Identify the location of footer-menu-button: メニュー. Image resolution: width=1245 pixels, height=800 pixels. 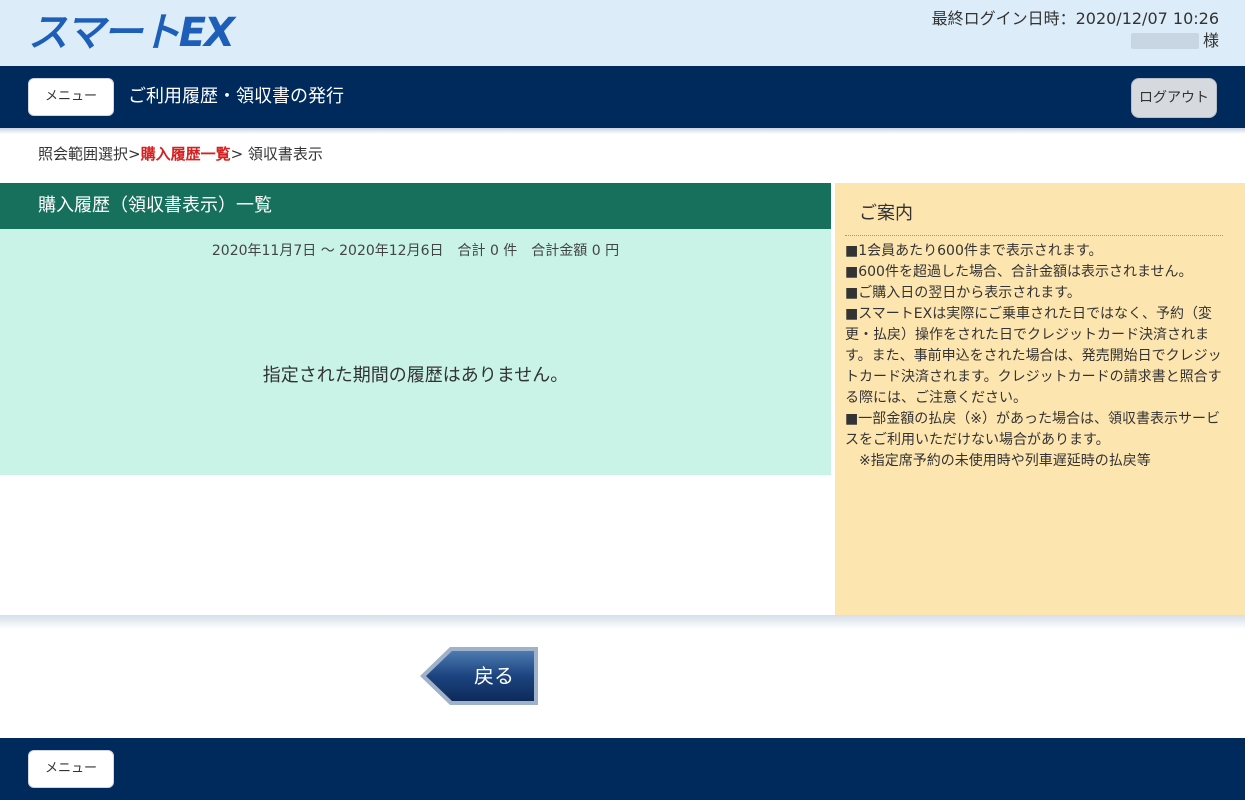
(71, 769).